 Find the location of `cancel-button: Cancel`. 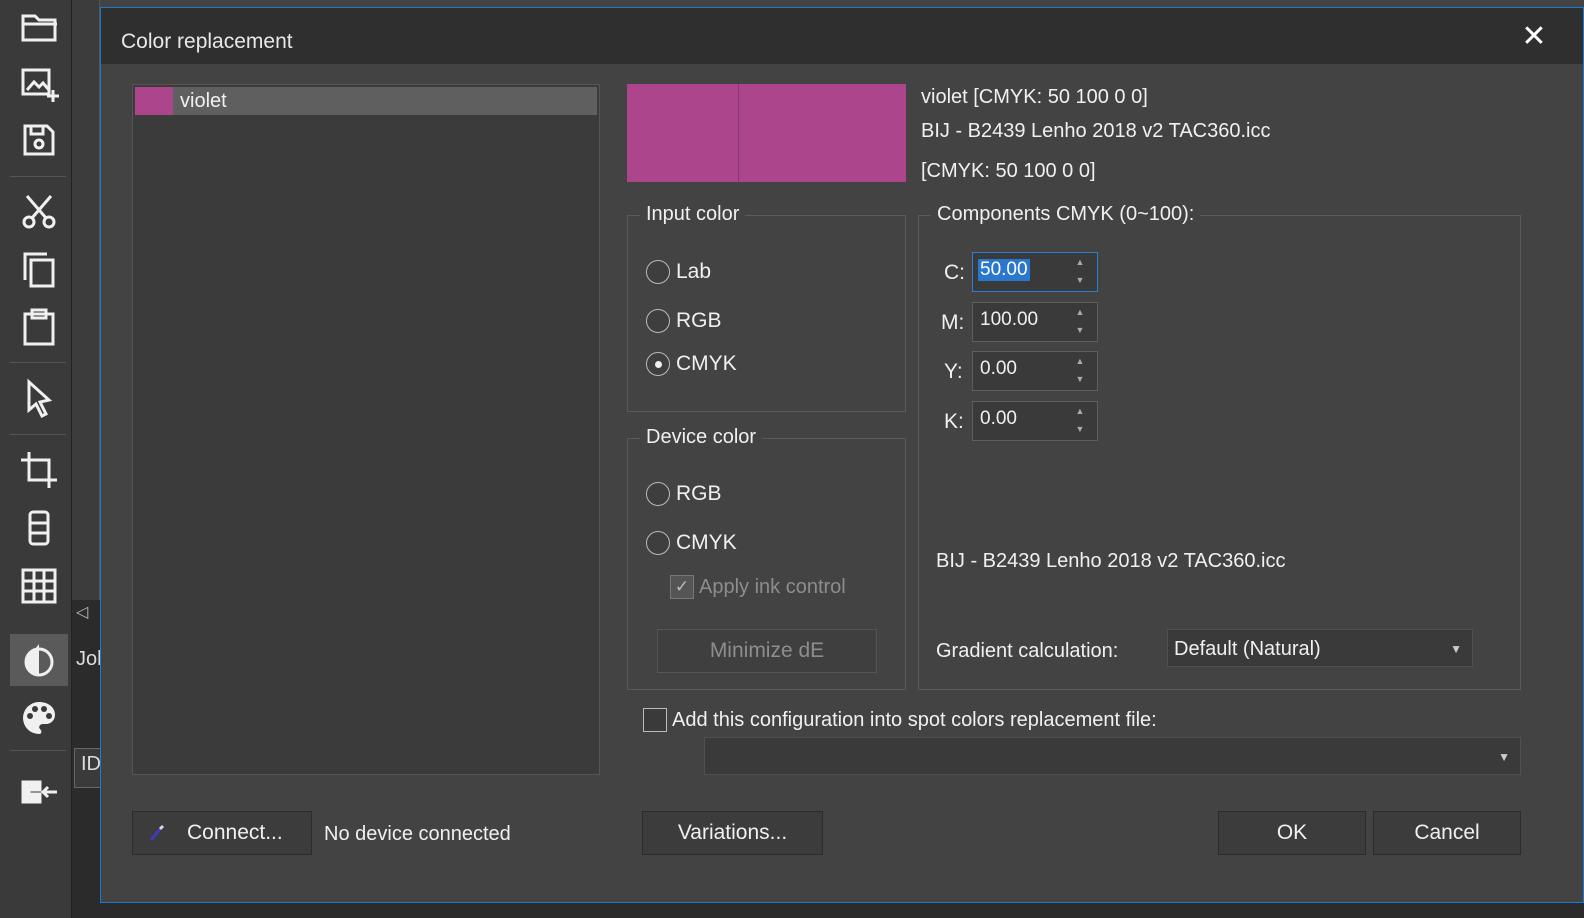

cancel-button: Cancel is located at coordinates (1447, 833).